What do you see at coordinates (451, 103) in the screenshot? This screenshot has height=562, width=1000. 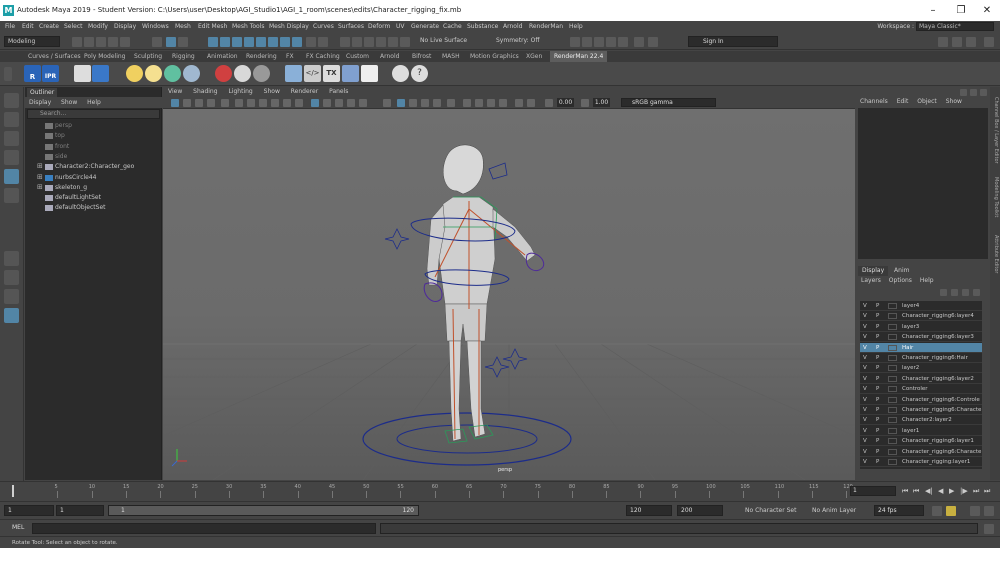 I see `depth-of-field-icon` at bounding box center [451, 103].